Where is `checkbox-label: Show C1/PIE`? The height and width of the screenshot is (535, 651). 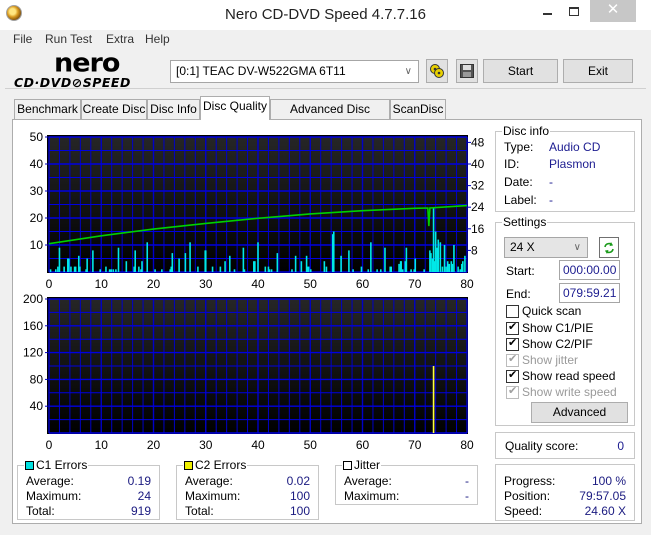 checkbox-label: Show C1/PIE is located at coordinates (558, 328).